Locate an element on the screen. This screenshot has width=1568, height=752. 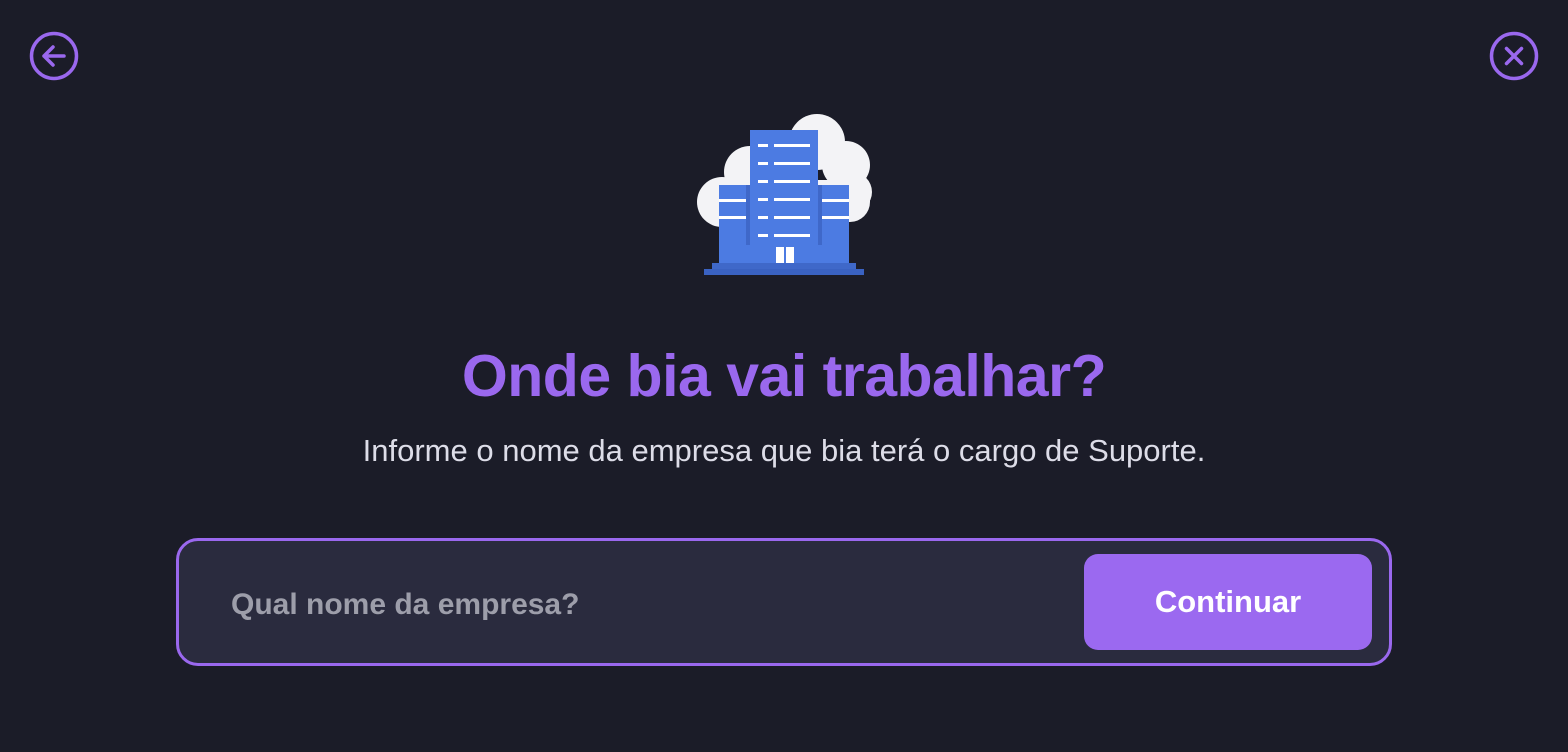
arrow-left-circle-icon is located at coordinates (54, 56).